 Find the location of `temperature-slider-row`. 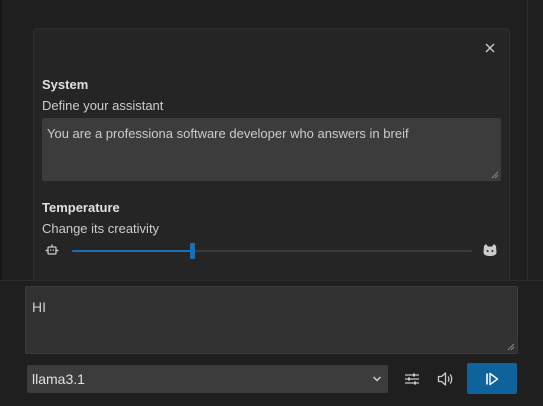

temperature-slider-row is located at coordinates (271, 251).